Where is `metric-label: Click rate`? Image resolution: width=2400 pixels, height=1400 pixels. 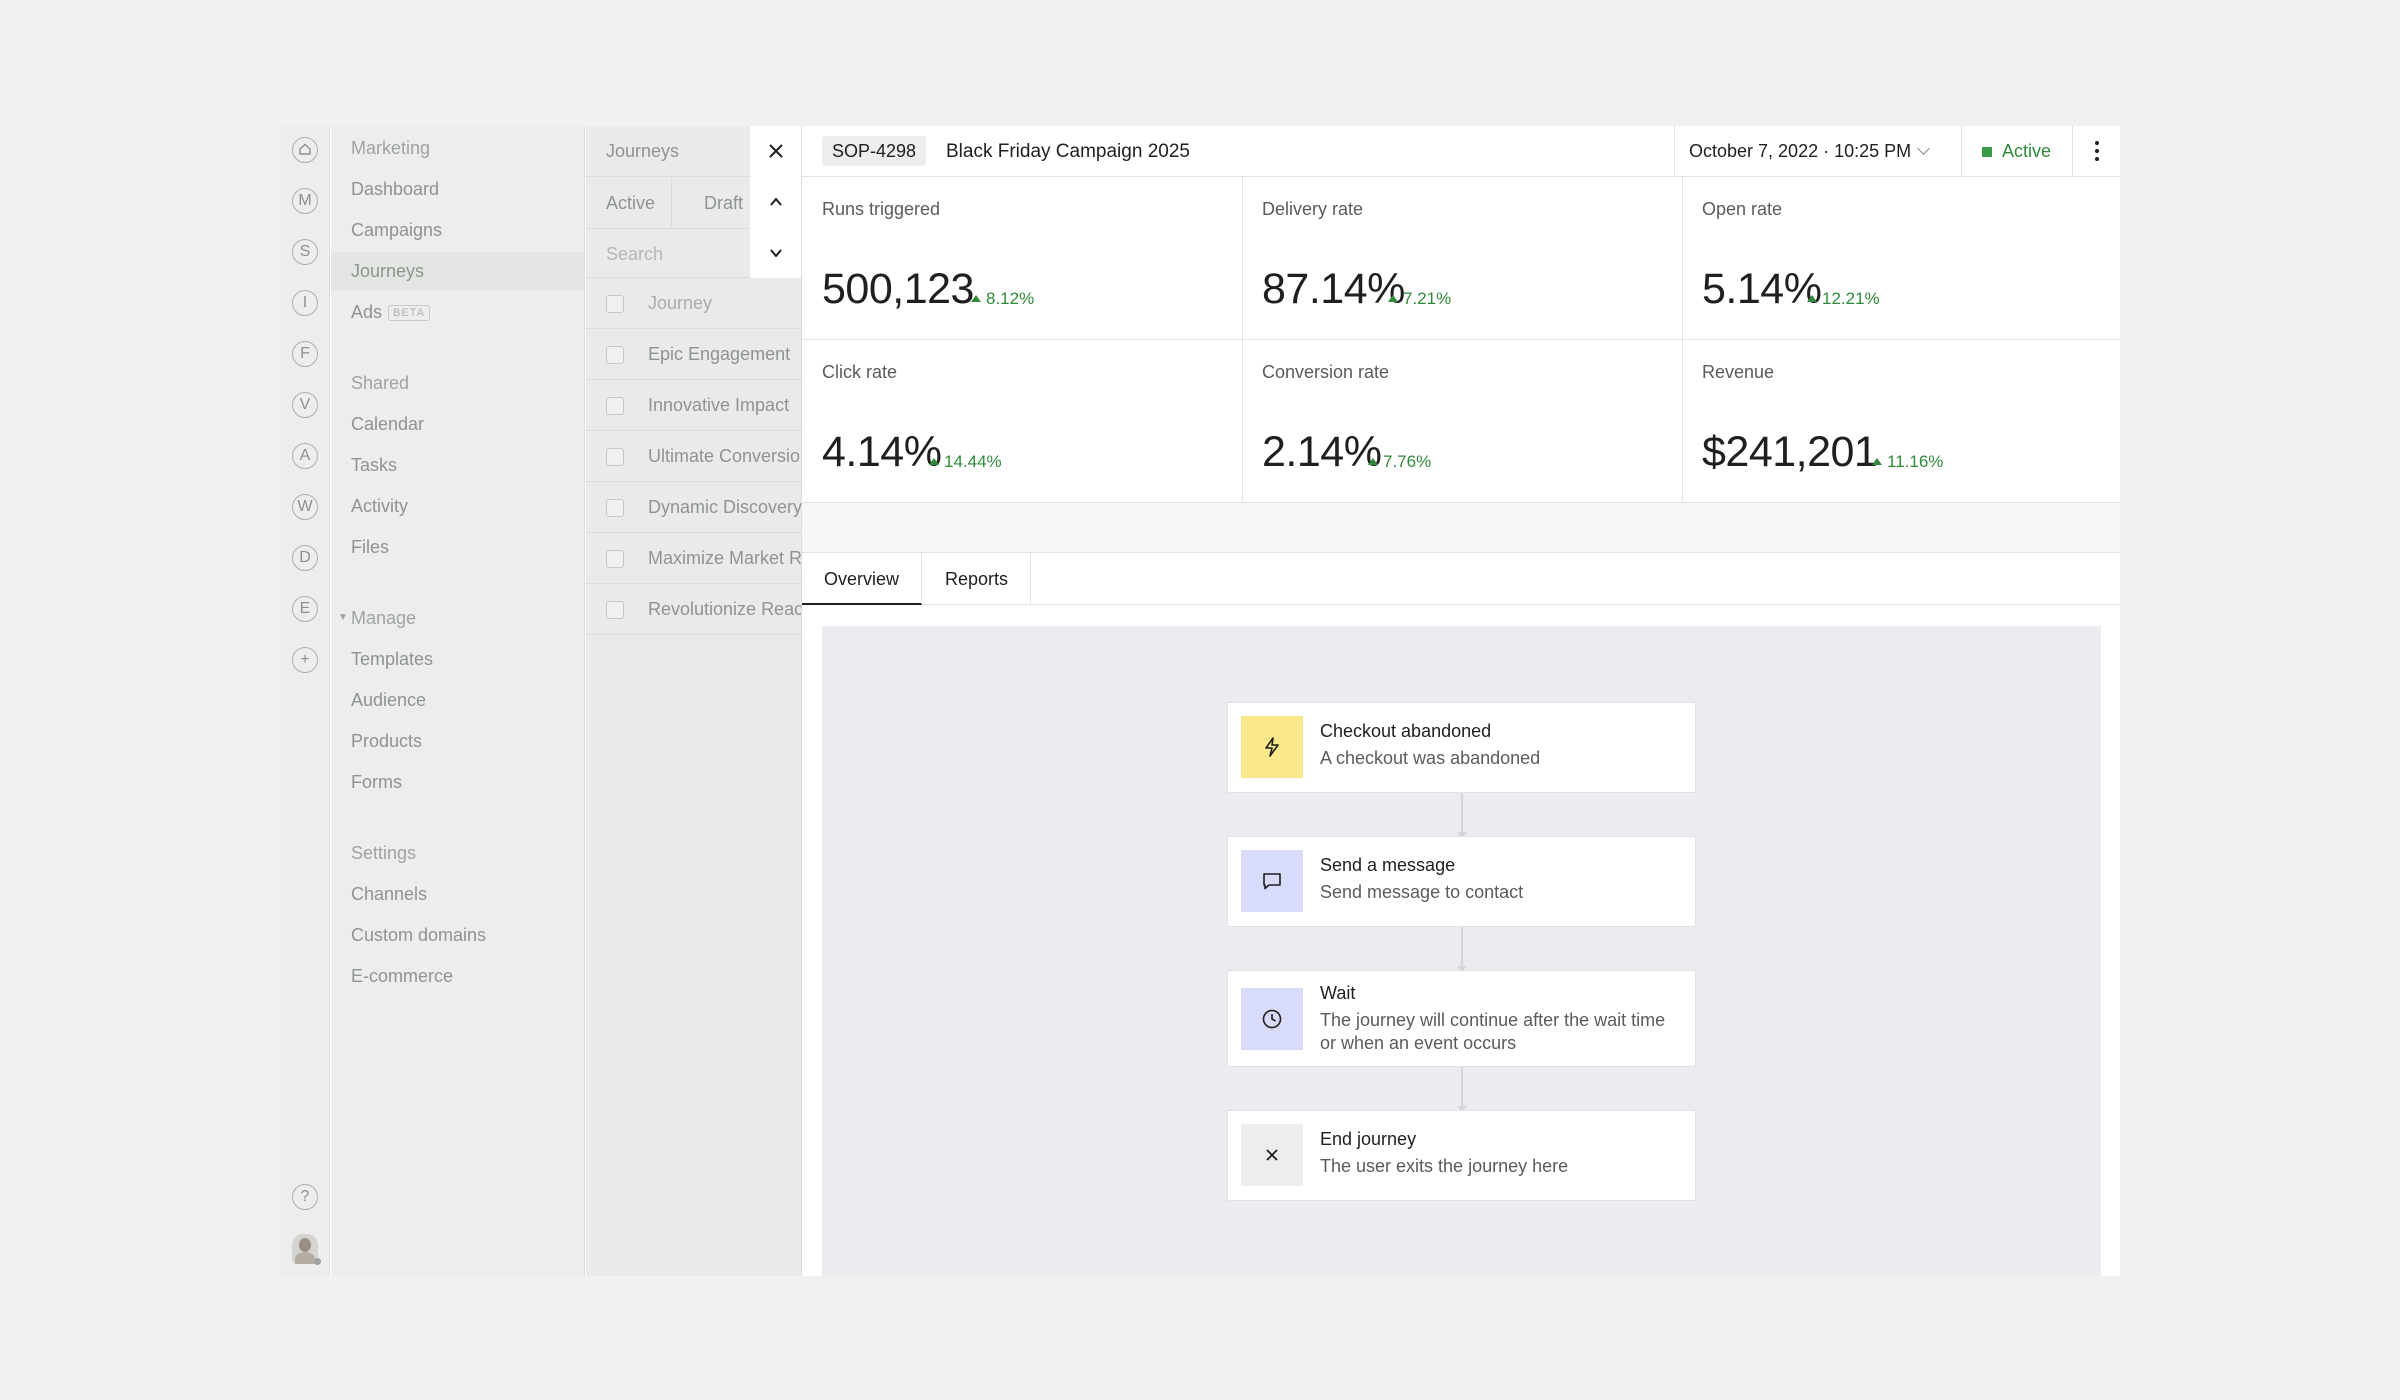
metric-label: Click rate is located at coordinates (860, 372).